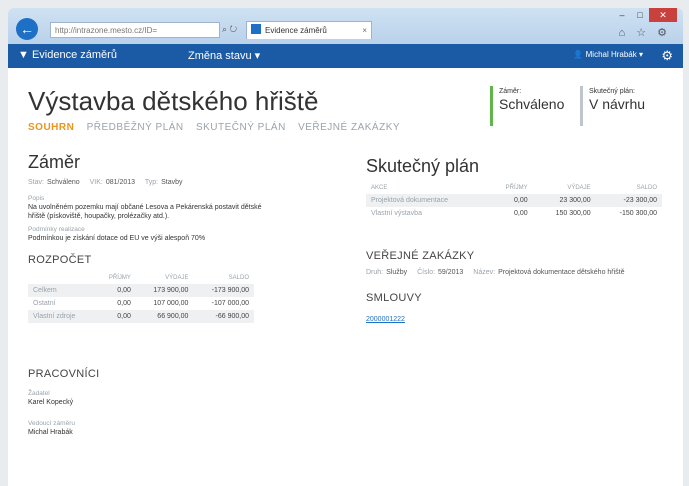 The height and width of the screenshot is (486, 689). Describe the element at coordinates (27, 29) in the screenshot. I see `back-arrow-icon: ←` at that location.